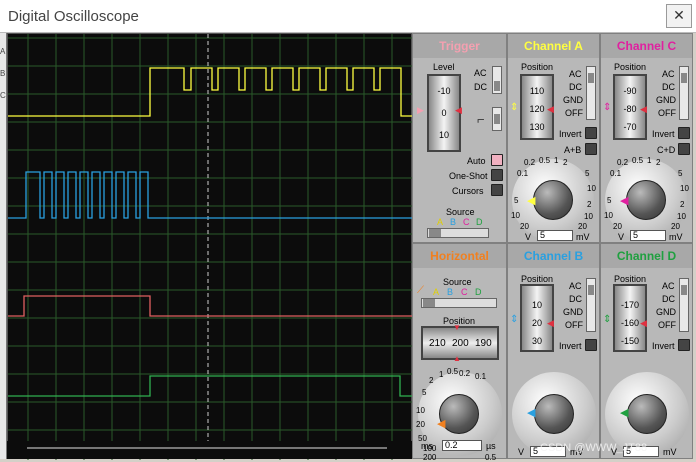 This screenshot has width=696, height=462. I want to click on channel-c-coupling-switch, so click(684, 93).